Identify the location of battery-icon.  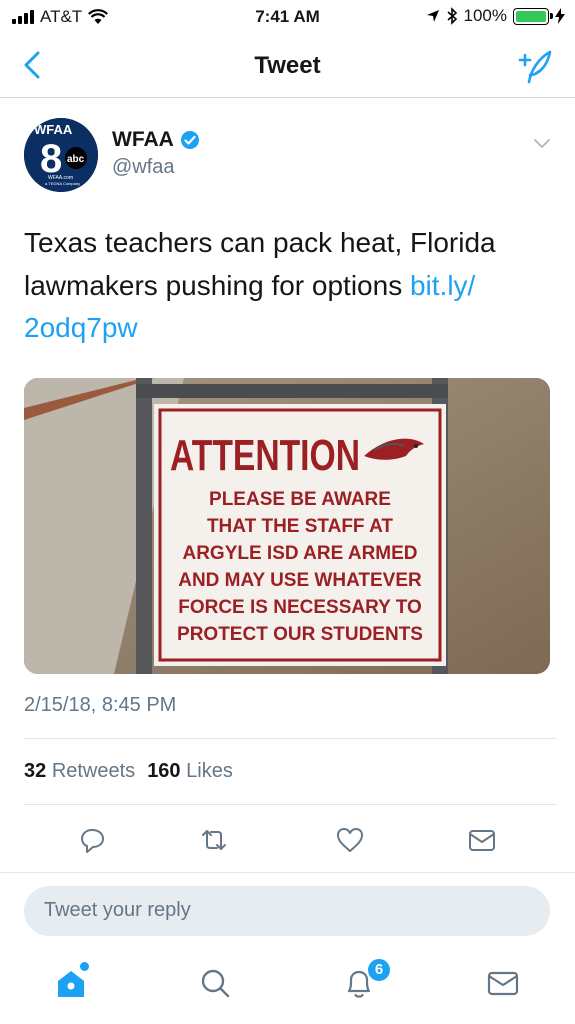
(533, 16).